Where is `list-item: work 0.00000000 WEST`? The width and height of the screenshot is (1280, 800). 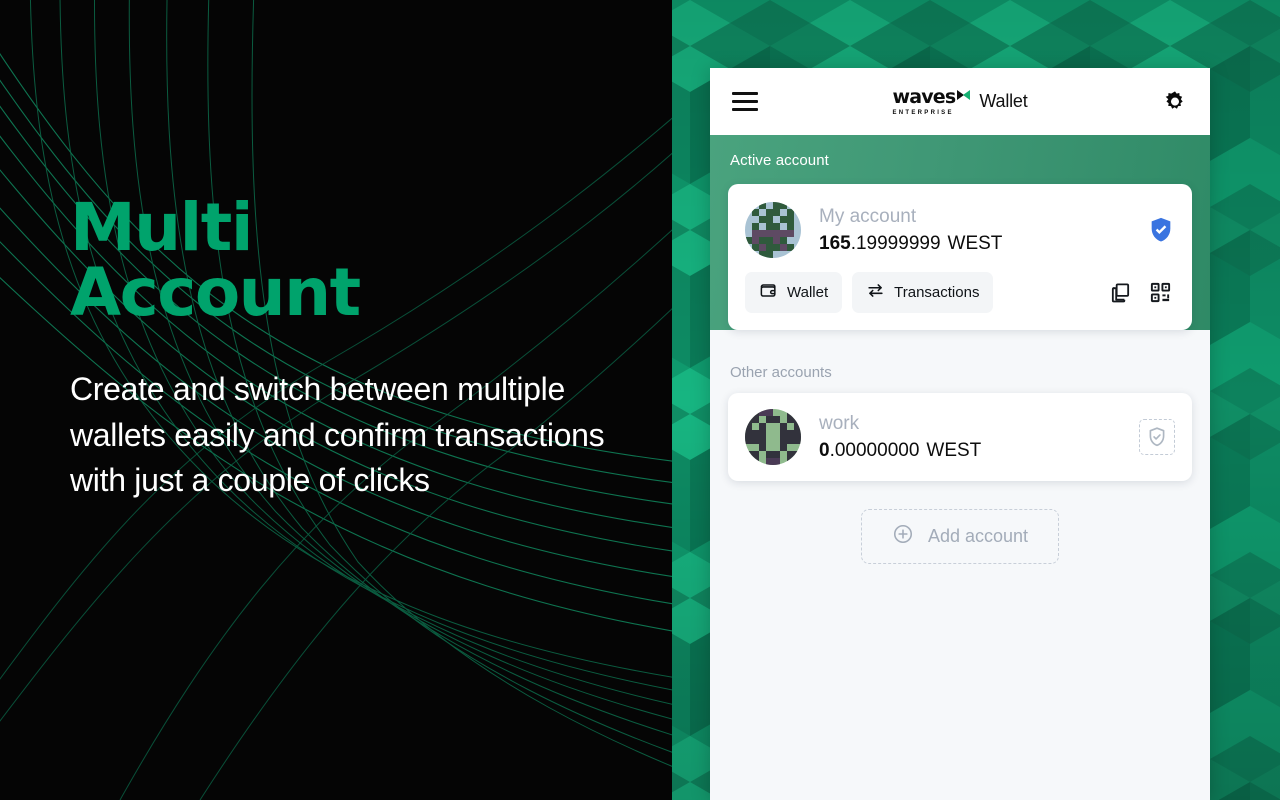 list-item: work 0.00000000 WEST is located at coordinates (960, 437).